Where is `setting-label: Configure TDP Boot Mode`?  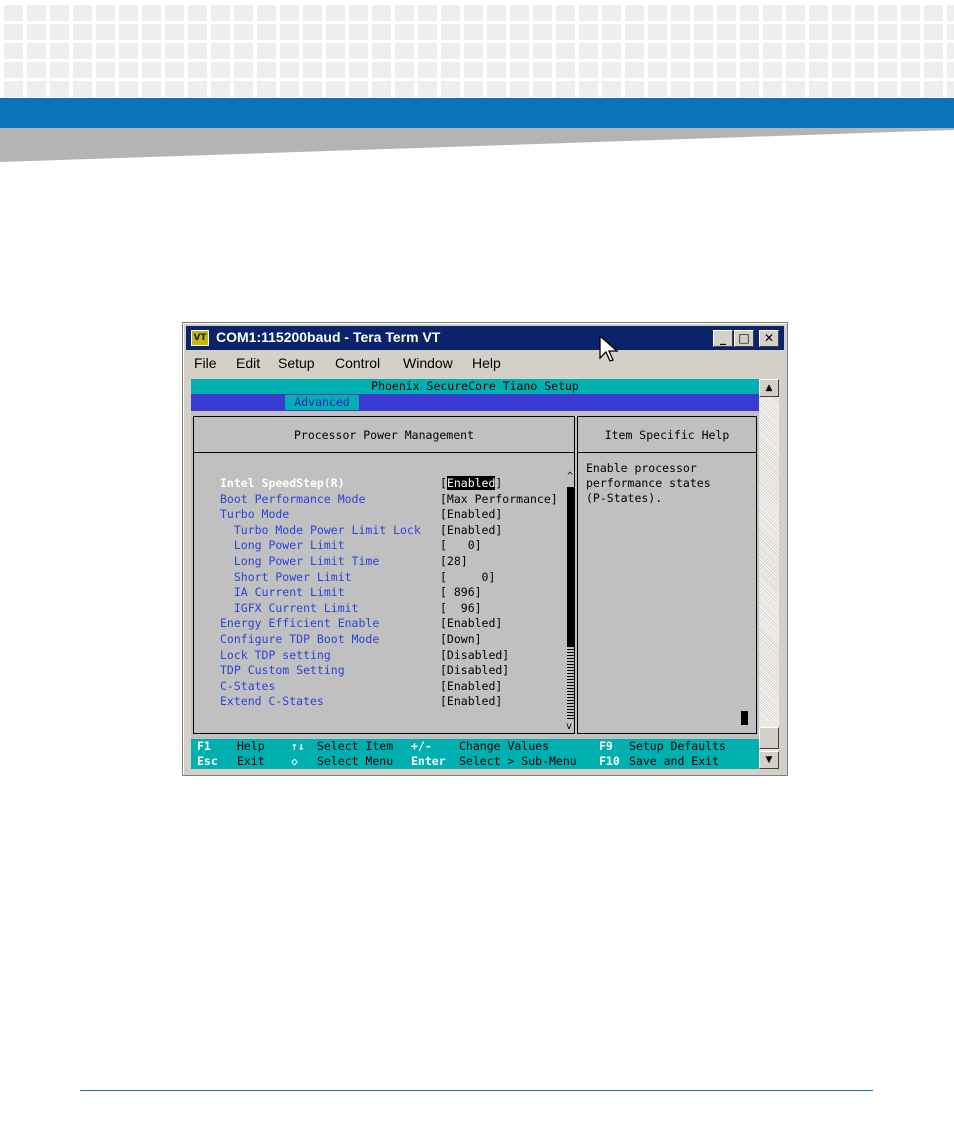 setting-label: Configure TDP Boot Mode is located at coordinates (300, 639).